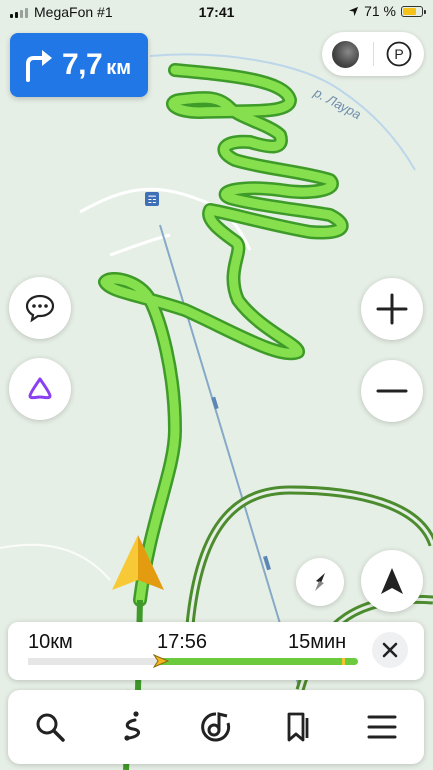  I want to click on trip-progress-bar, so click(193, 661).